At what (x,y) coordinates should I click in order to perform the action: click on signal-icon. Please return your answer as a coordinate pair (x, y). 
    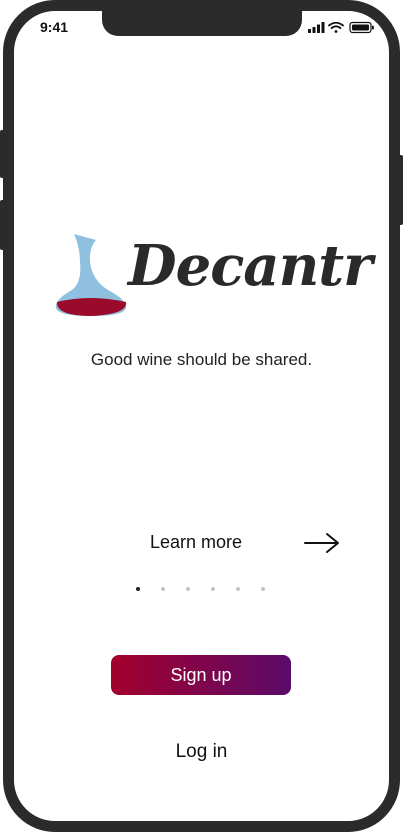
    Looking at the image, I should click on (316, 27).